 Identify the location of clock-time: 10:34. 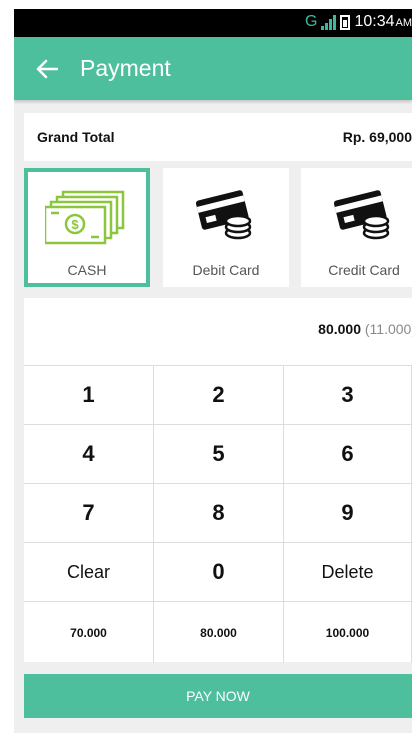
(374, 21).